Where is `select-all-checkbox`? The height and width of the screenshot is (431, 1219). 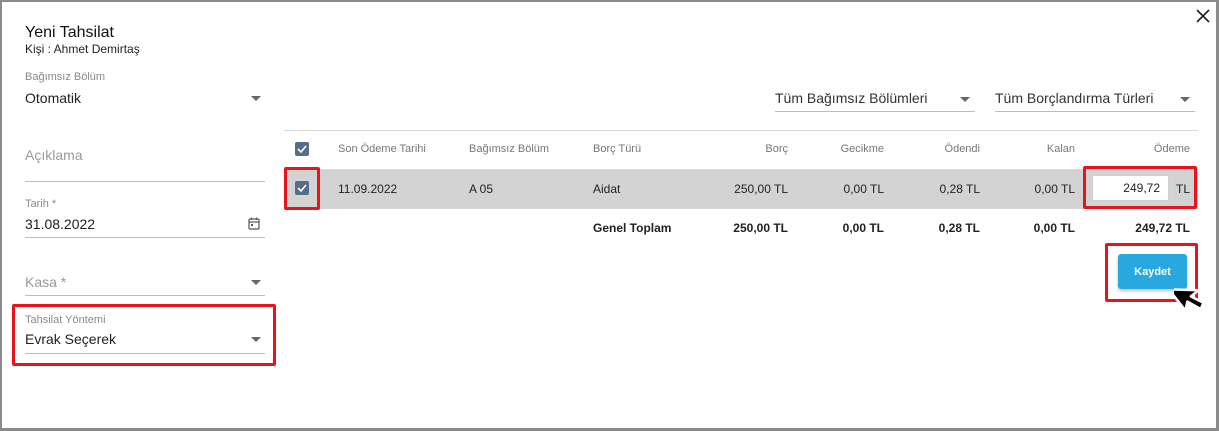 select-all-checkbox is located at coordinates (302, 149).